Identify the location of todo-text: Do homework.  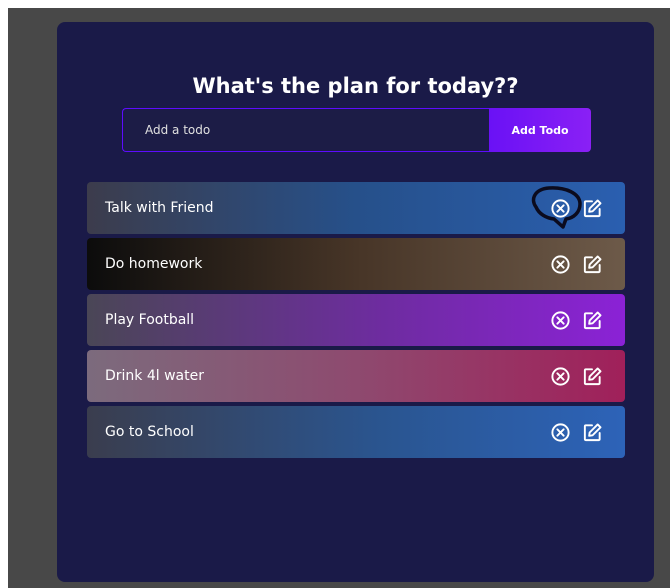
(153, 264).